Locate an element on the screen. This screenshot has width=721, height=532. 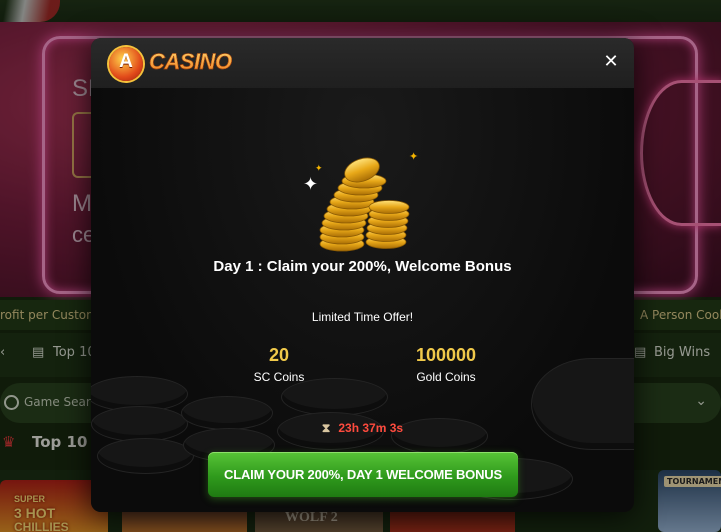
gold-coins-stat: 100000 Gold Coins is located at coordinates (446, 364).